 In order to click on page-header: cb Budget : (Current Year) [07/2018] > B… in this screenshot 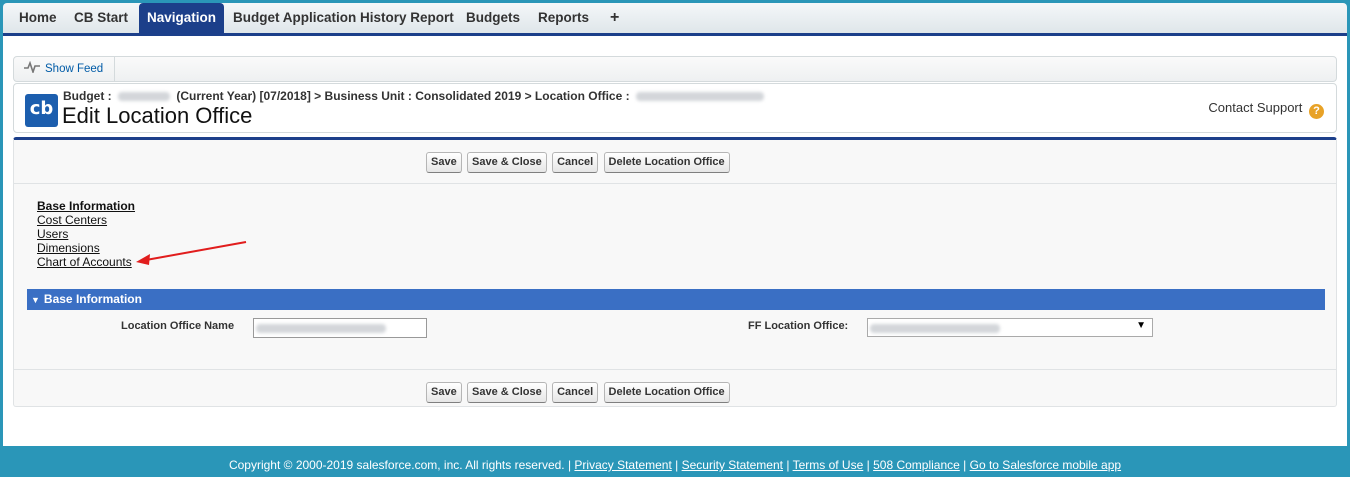, I will do `click(675, 108)`.